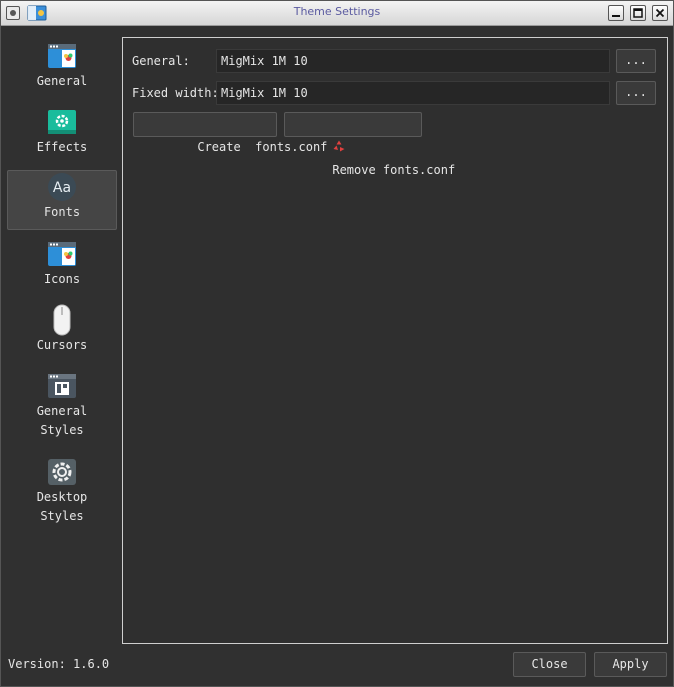  I want to click on minimize-button, so click(616, 13).